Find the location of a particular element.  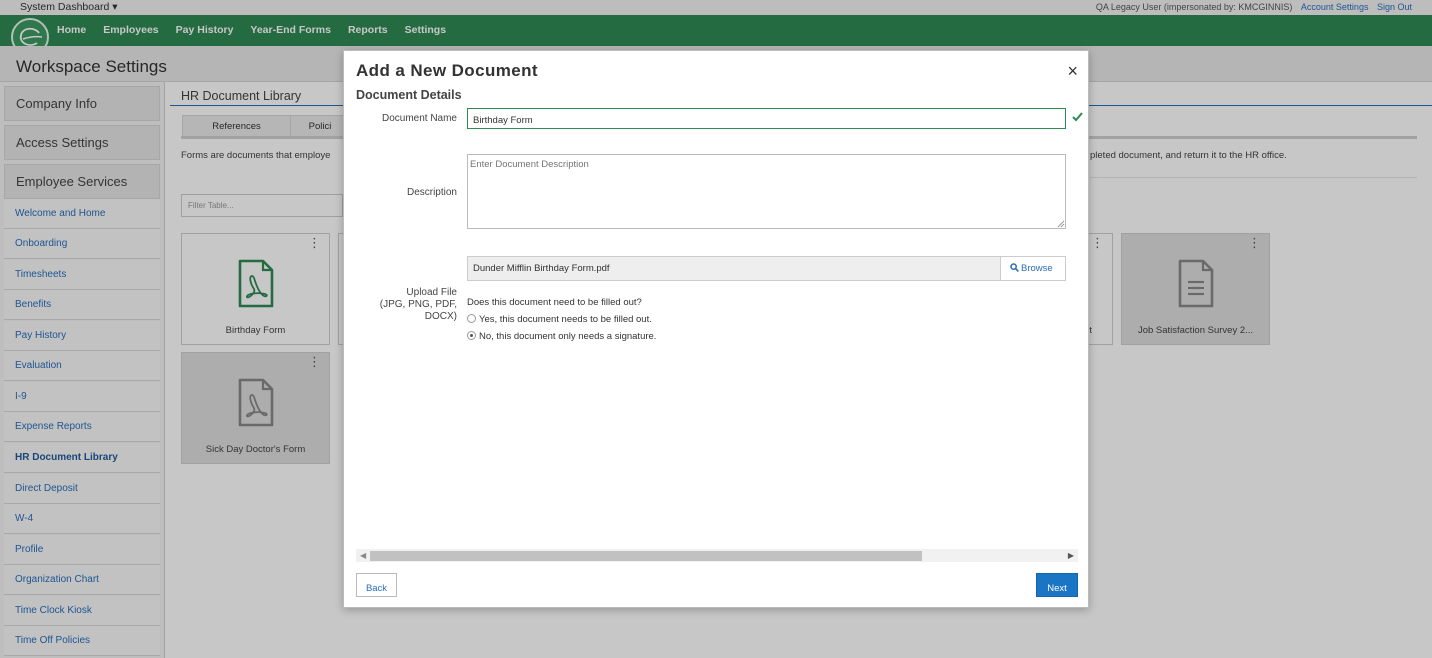

horizontal-scrollbar: ◀ ▶ is located at coordinates (717, 555).